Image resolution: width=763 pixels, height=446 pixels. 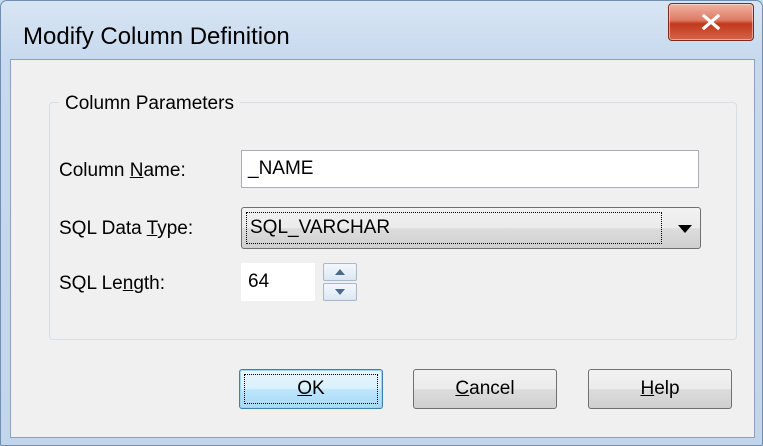 I want to click on group-label: Column Parameters, so click(x=149, y=104).